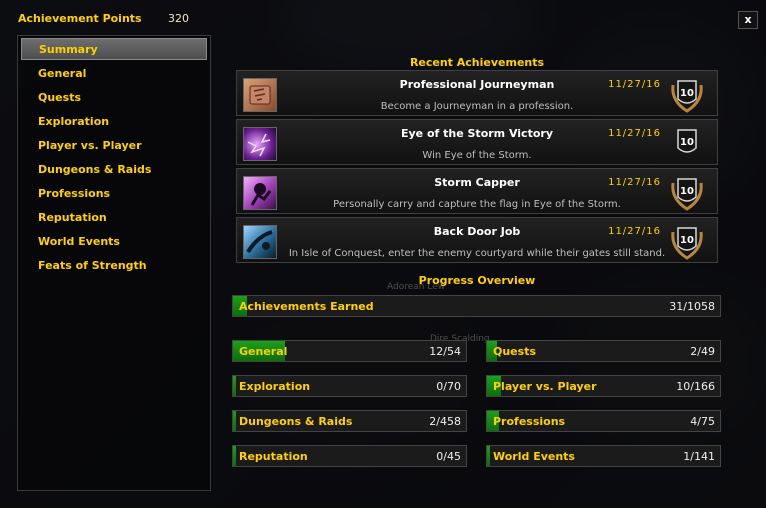 The image size is (766, 508). What do you see at coordinates (114, 146) in the screenshot?
I see `sidebar-item-pvp: Player vs. Player` at bounding box center [114, 146].